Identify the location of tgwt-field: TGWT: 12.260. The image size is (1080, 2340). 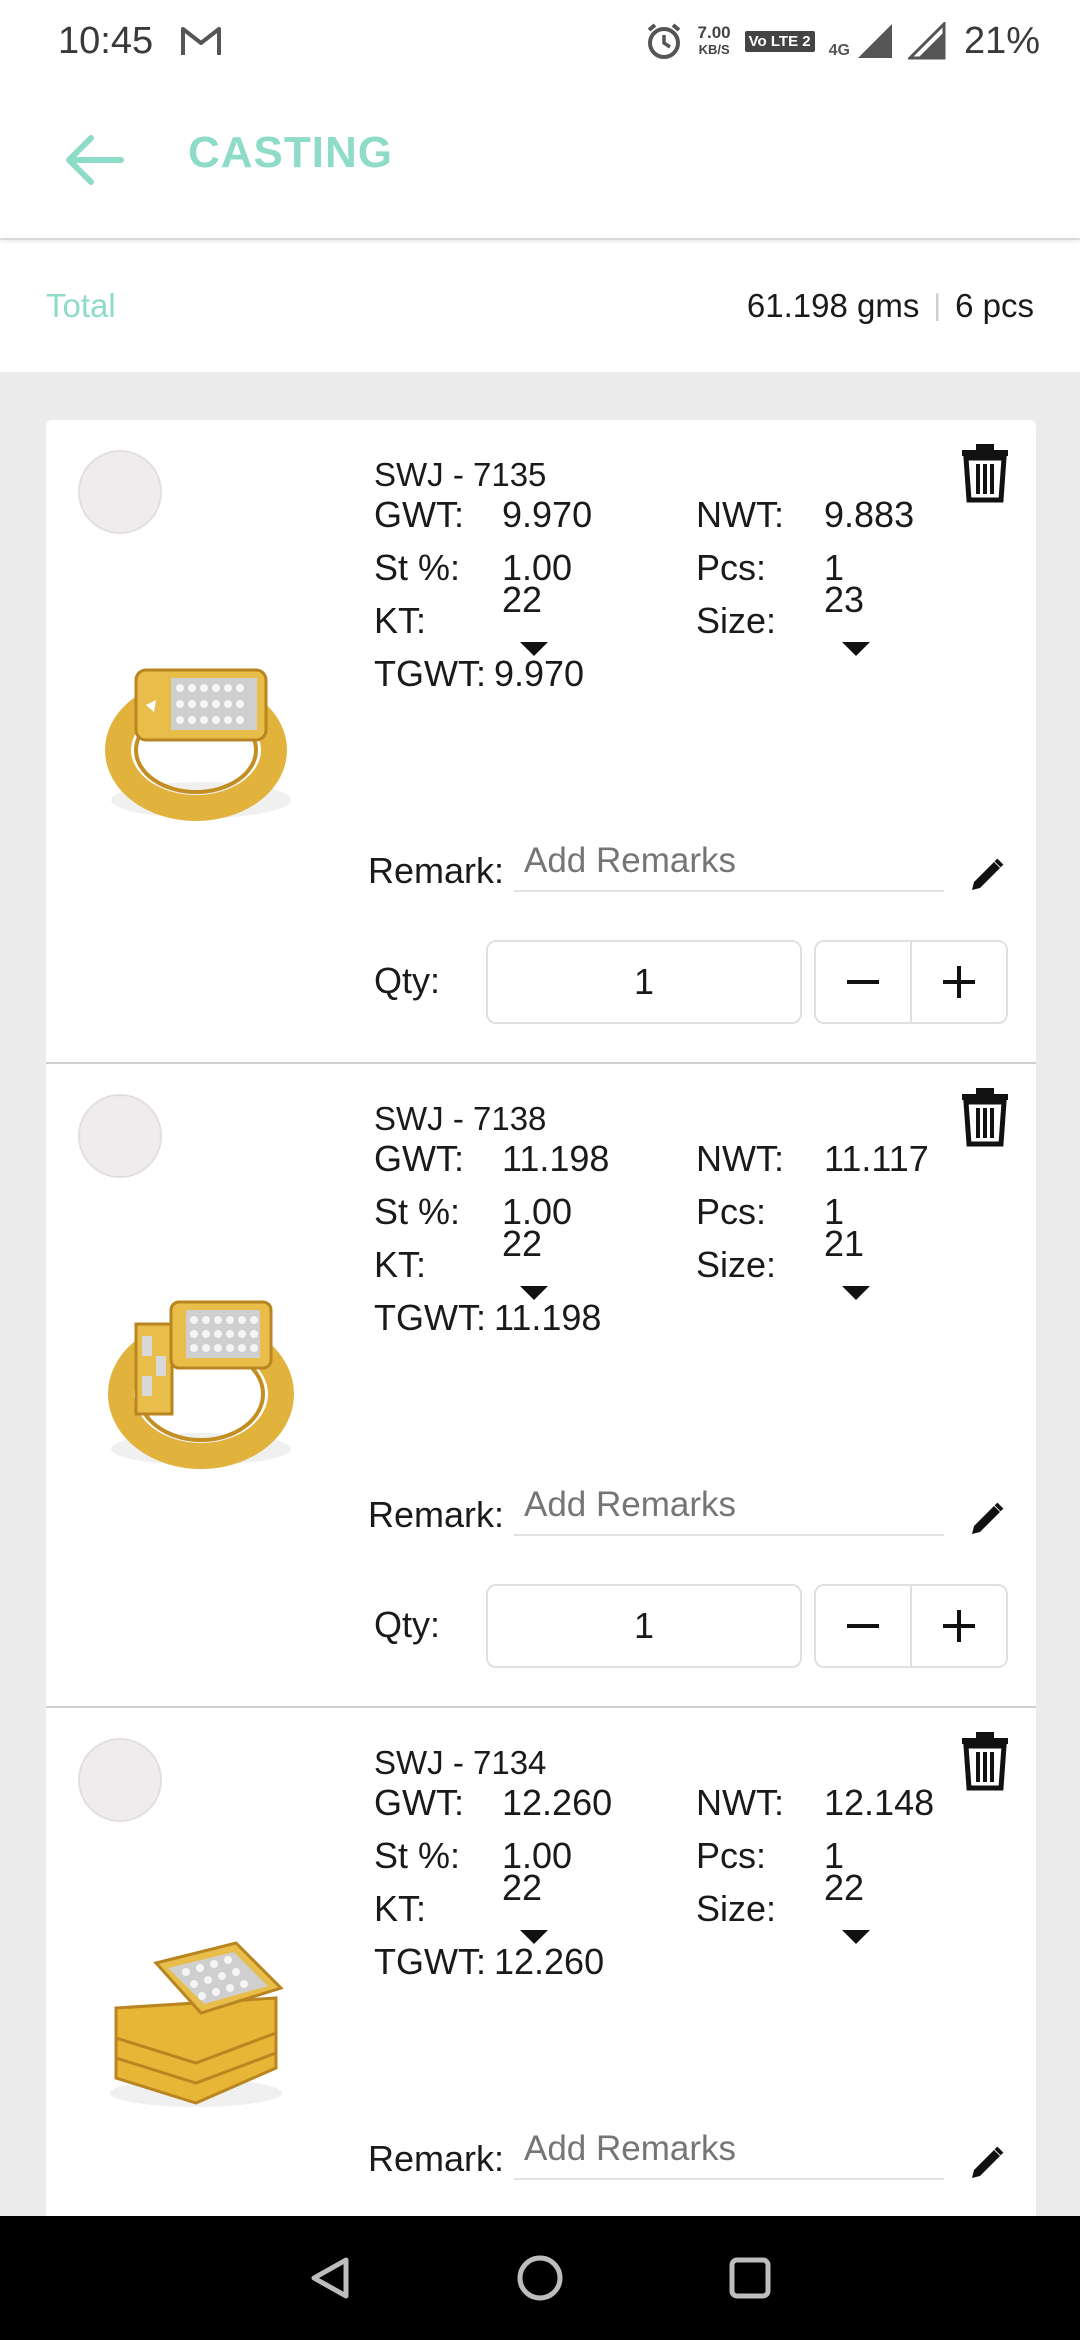
(489, 1962).